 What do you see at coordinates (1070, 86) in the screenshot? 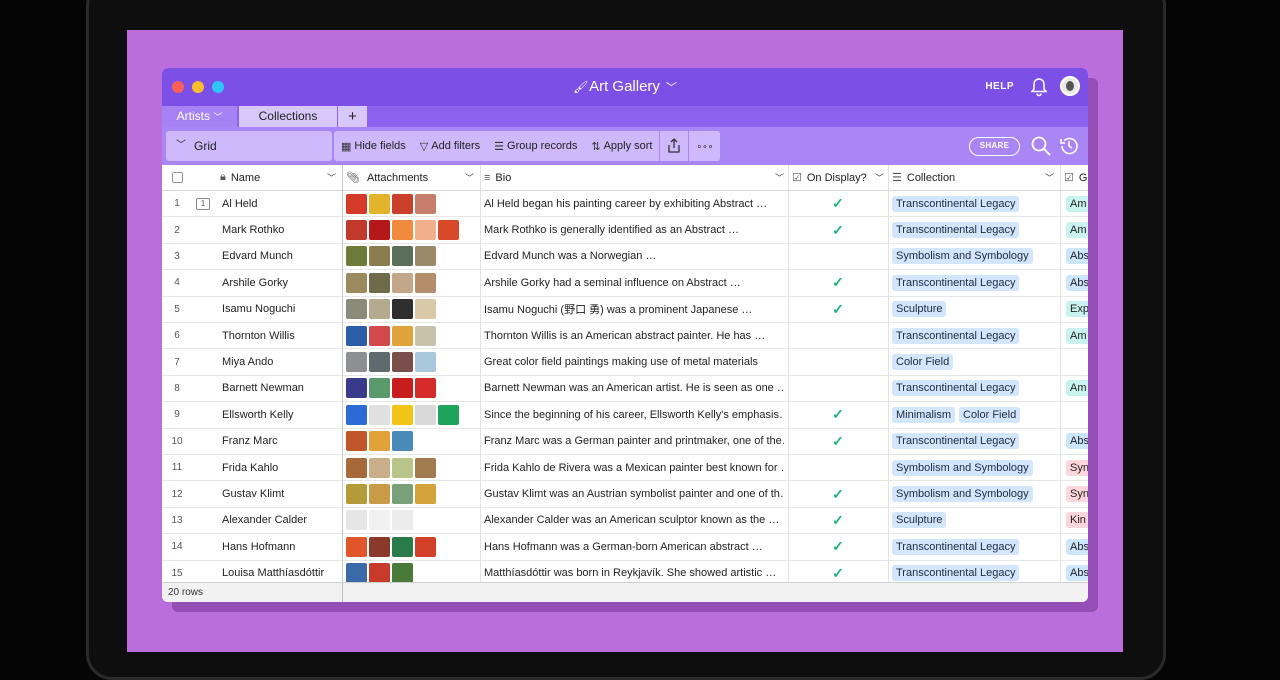
I see `user-avatar` at bounding box center [1070, 86].